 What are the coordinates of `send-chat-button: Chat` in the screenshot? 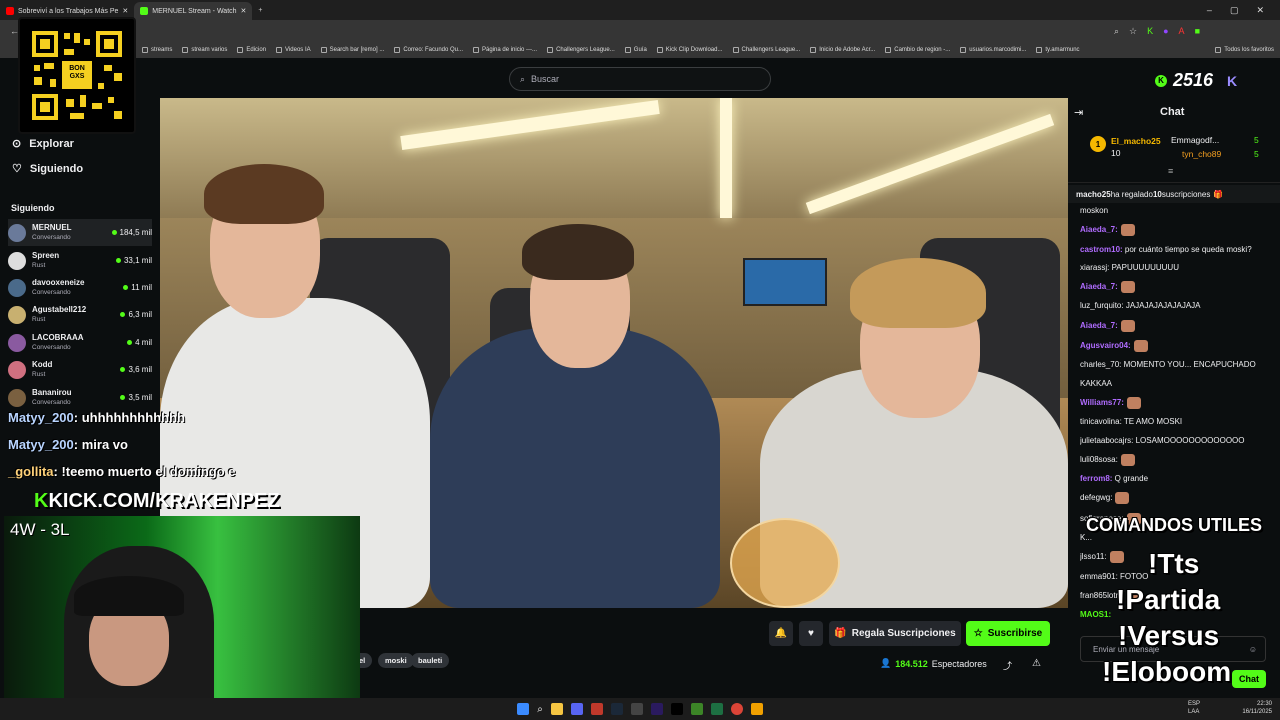 It's located at (1249, 679).